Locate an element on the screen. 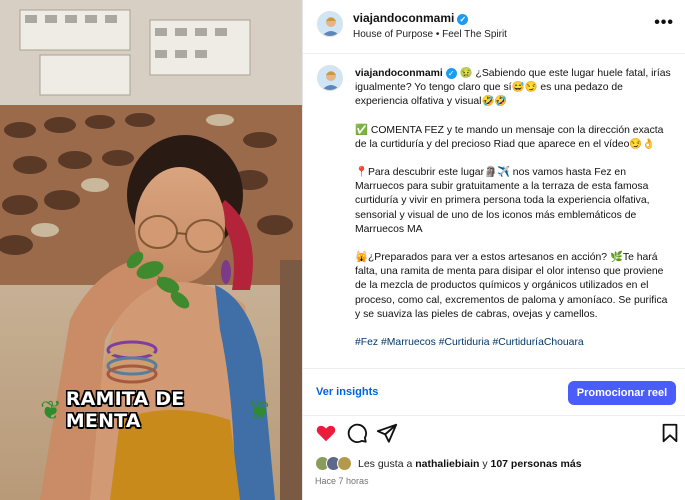  heart-icon is located at coordinates (326, 433).